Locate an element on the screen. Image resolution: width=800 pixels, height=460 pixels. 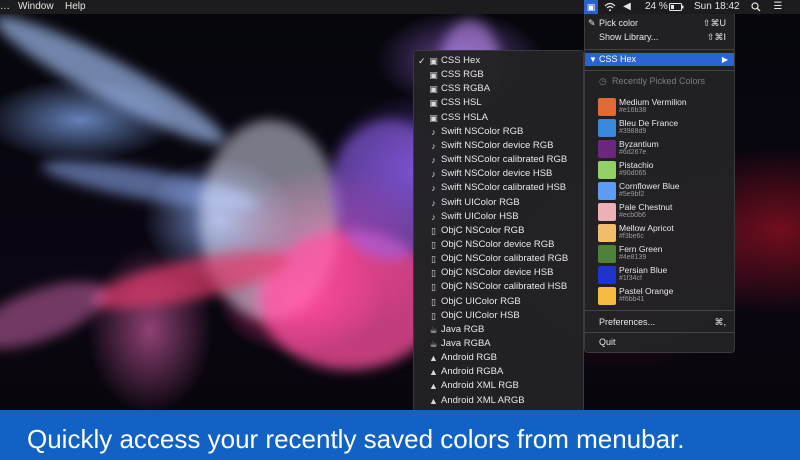
recent-color-item: Fern Green #4e8139 is located at coordinates (663, 254).